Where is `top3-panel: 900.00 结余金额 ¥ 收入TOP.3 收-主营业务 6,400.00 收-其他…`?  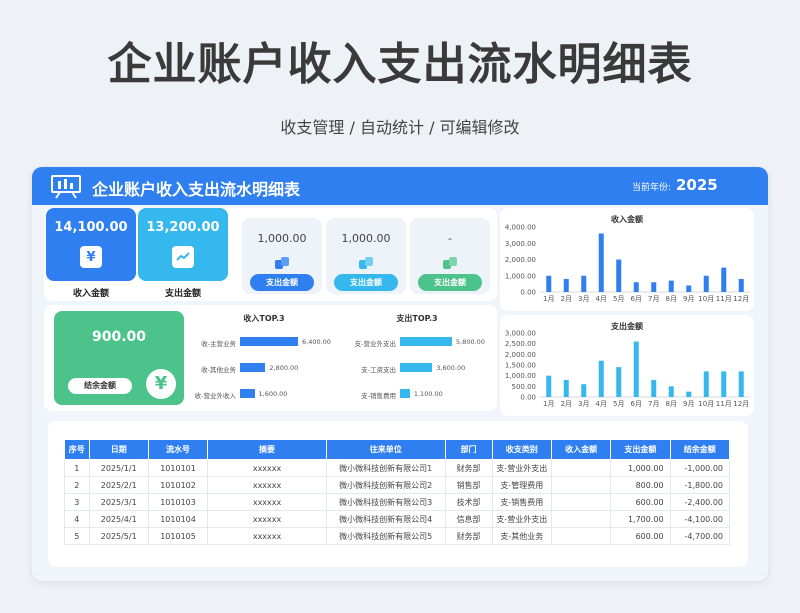 top3-panel: 900.00 结余金额 ¥ 收入TOP.3 收-主营业务 6,400.00 收-其他… is located at coordinates (270, 358).